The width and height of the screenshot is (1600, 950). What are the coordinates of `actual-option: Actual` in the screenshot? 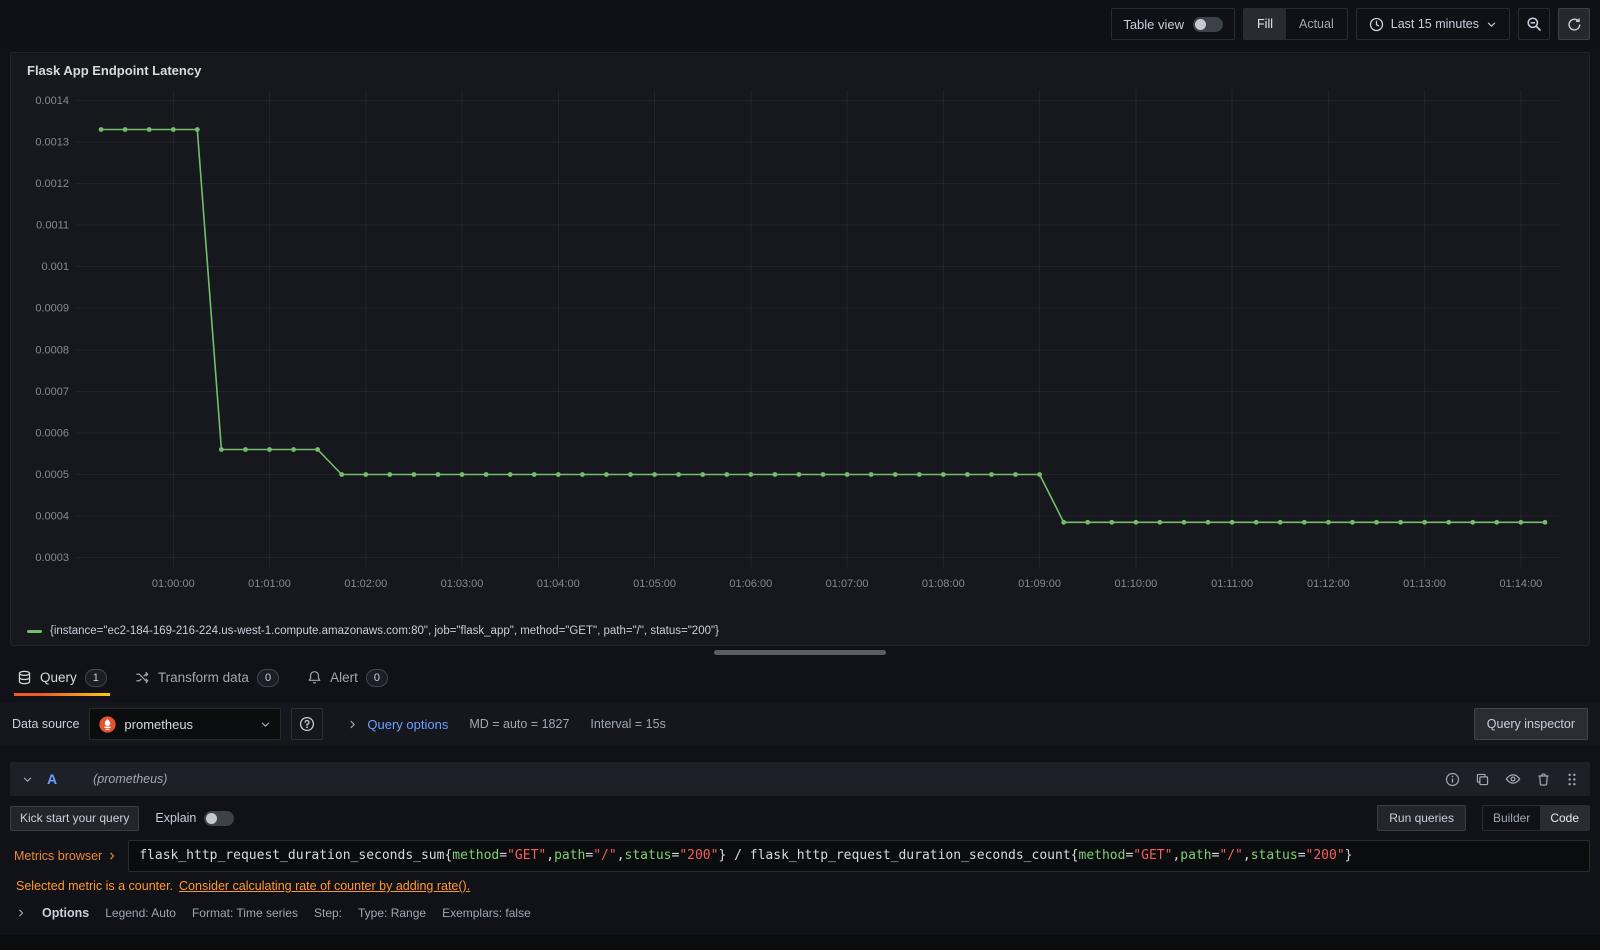 It's located at (1316, 24).